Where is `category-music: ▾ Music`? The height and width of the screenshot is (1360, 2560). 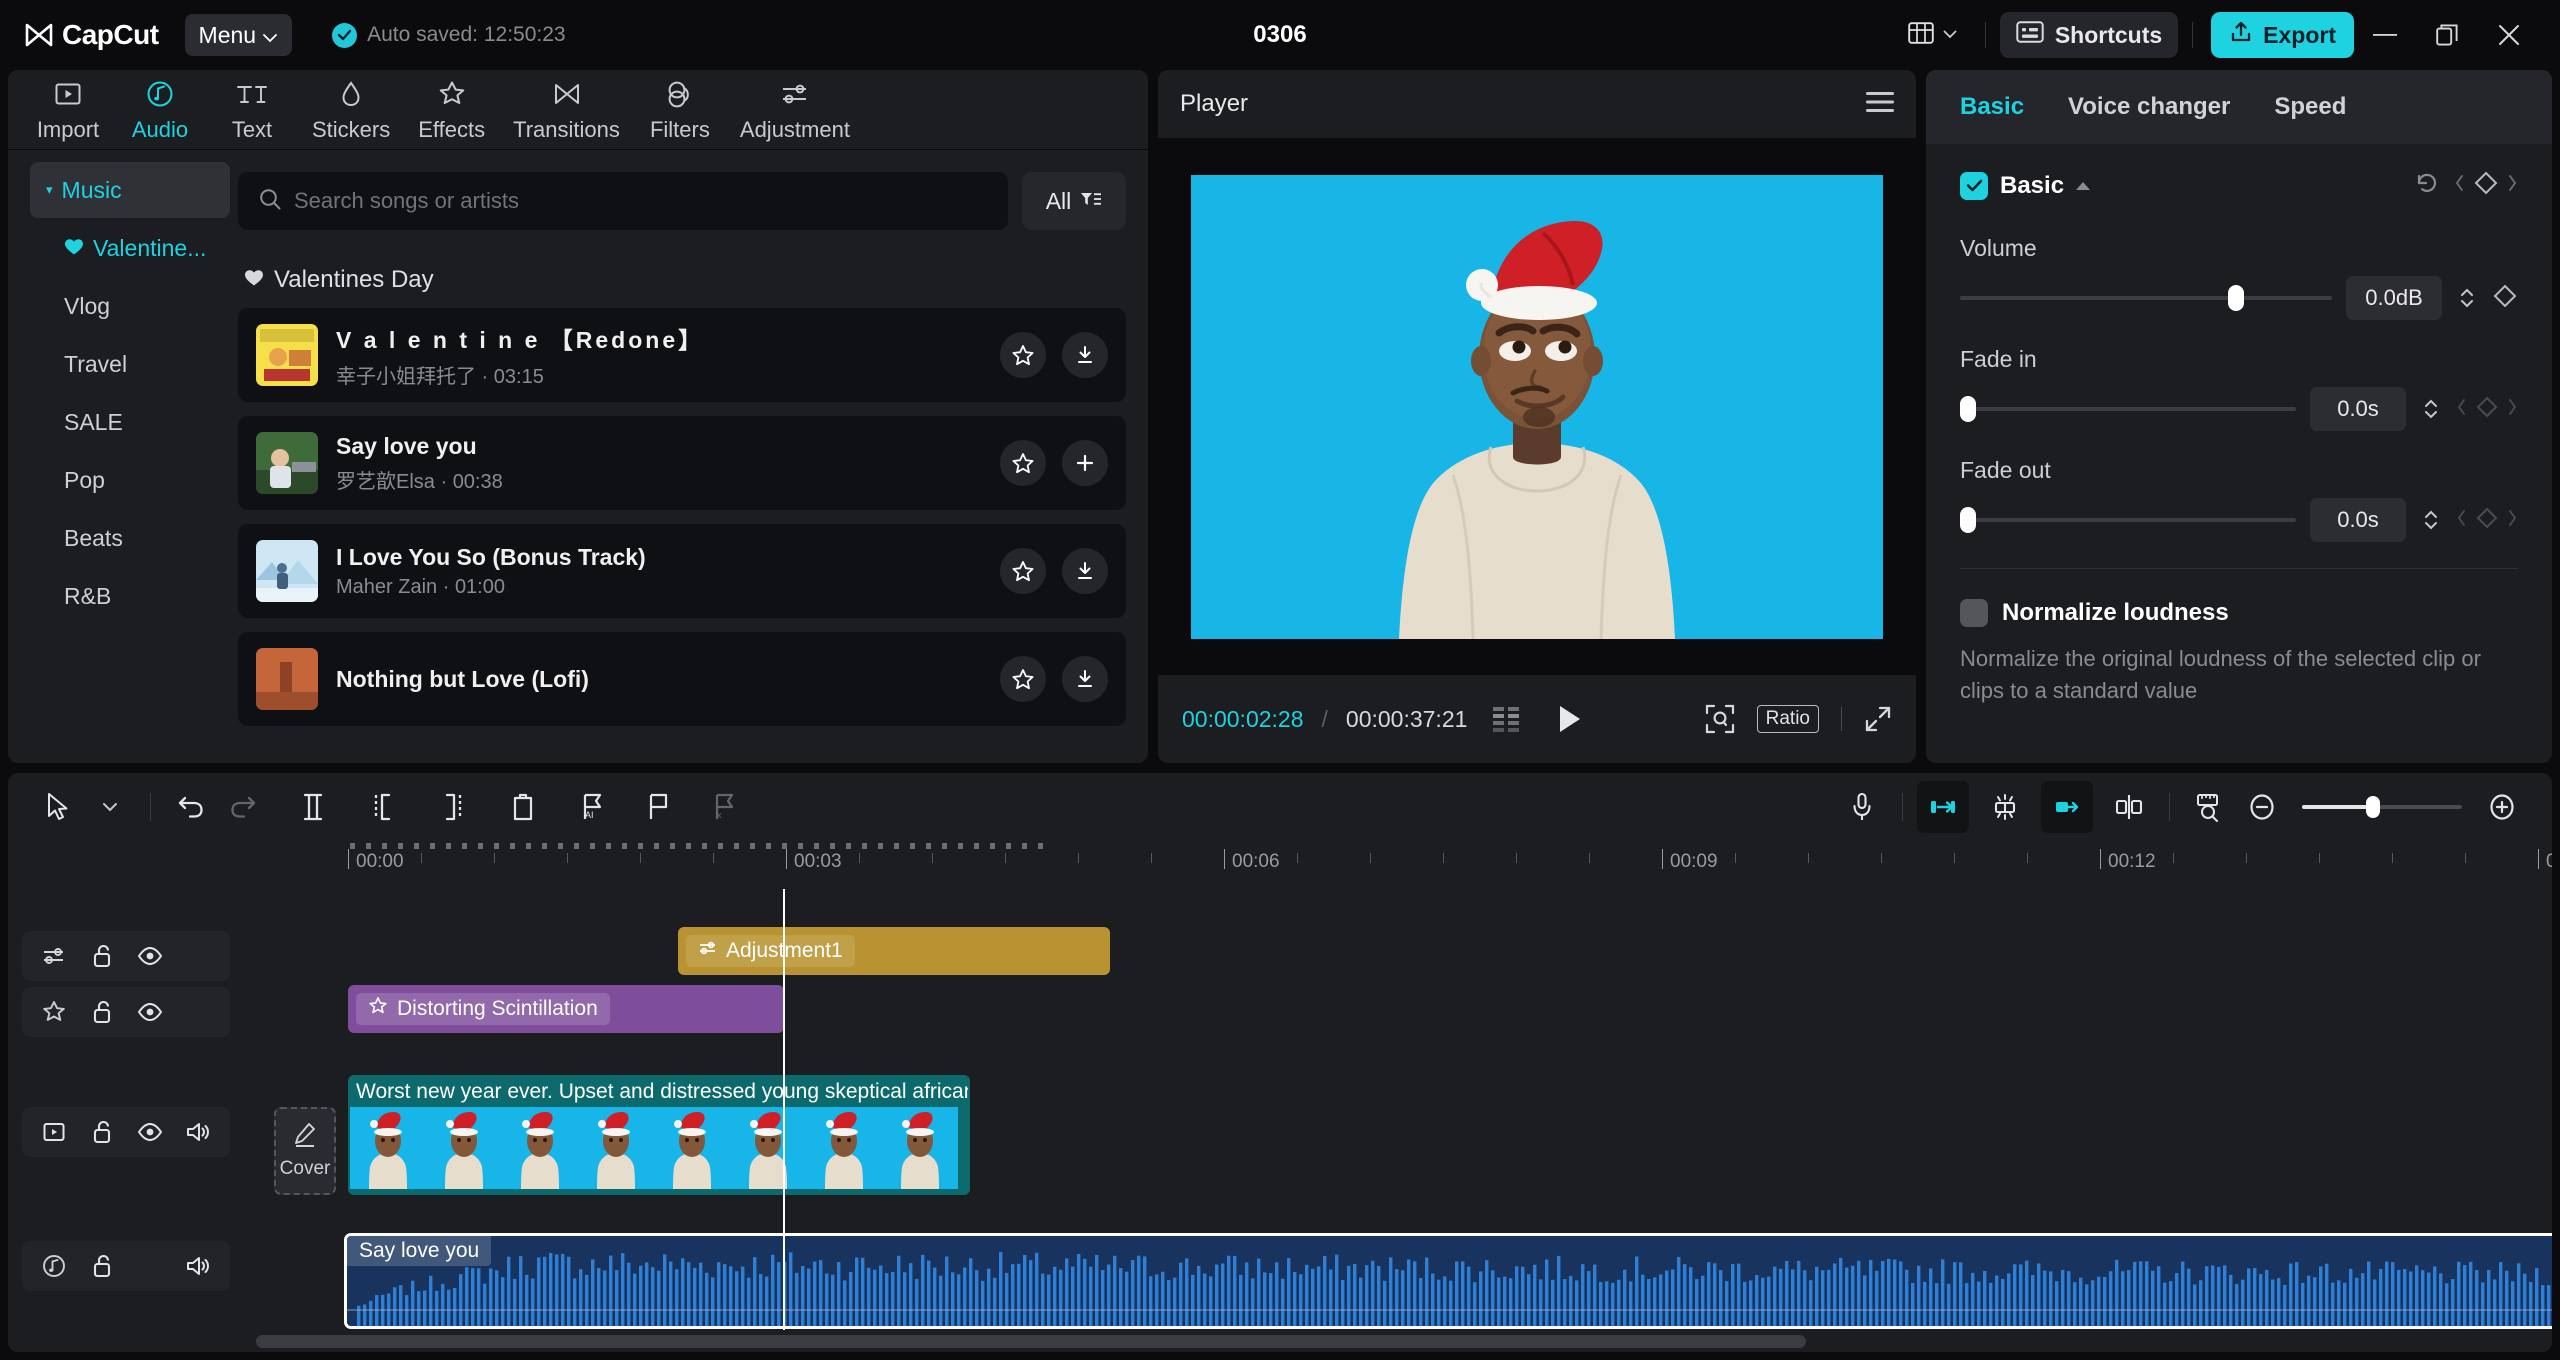 category-music: ▾ Music is located at coordinates (130, 190).